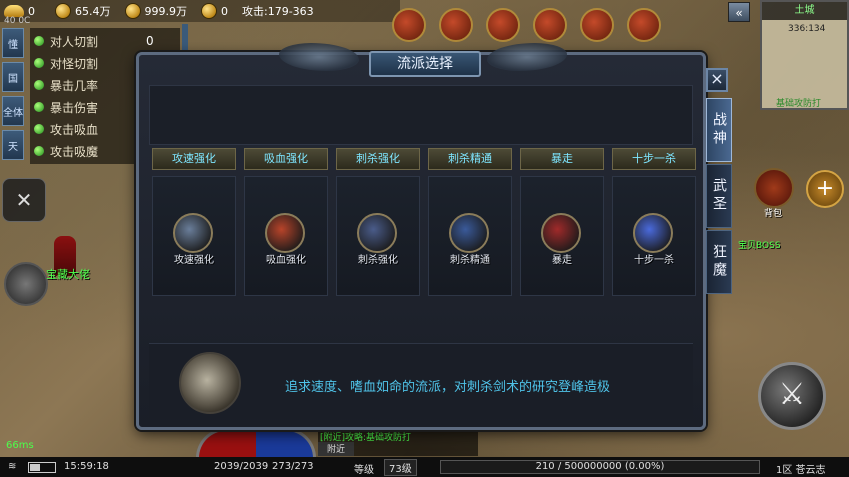 This screenshot has width=849, height=477. I want to click on attribute-row: 对人切割 0, so click(105, 41).